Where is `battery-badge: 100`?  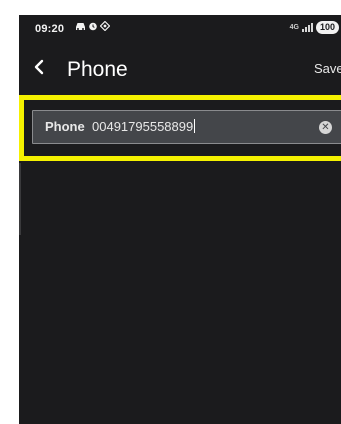 battery-badge: 100 is located at coordinates (327, 27).